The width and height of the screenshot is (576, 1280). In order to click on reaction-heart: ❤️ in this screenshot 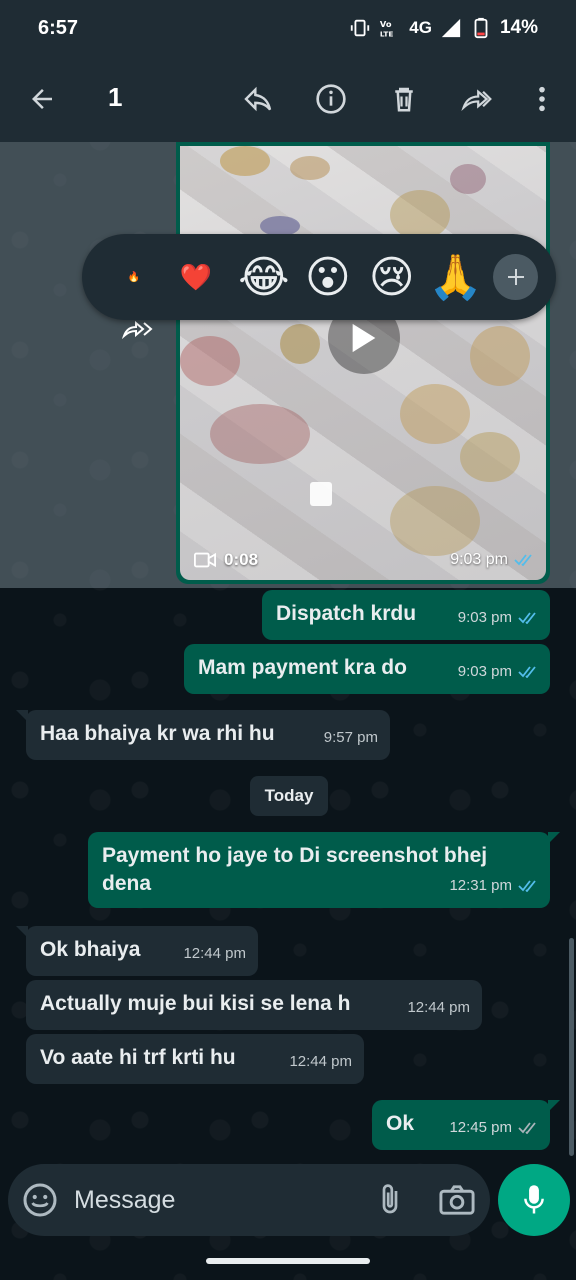, I will do `click(196, 277)`.